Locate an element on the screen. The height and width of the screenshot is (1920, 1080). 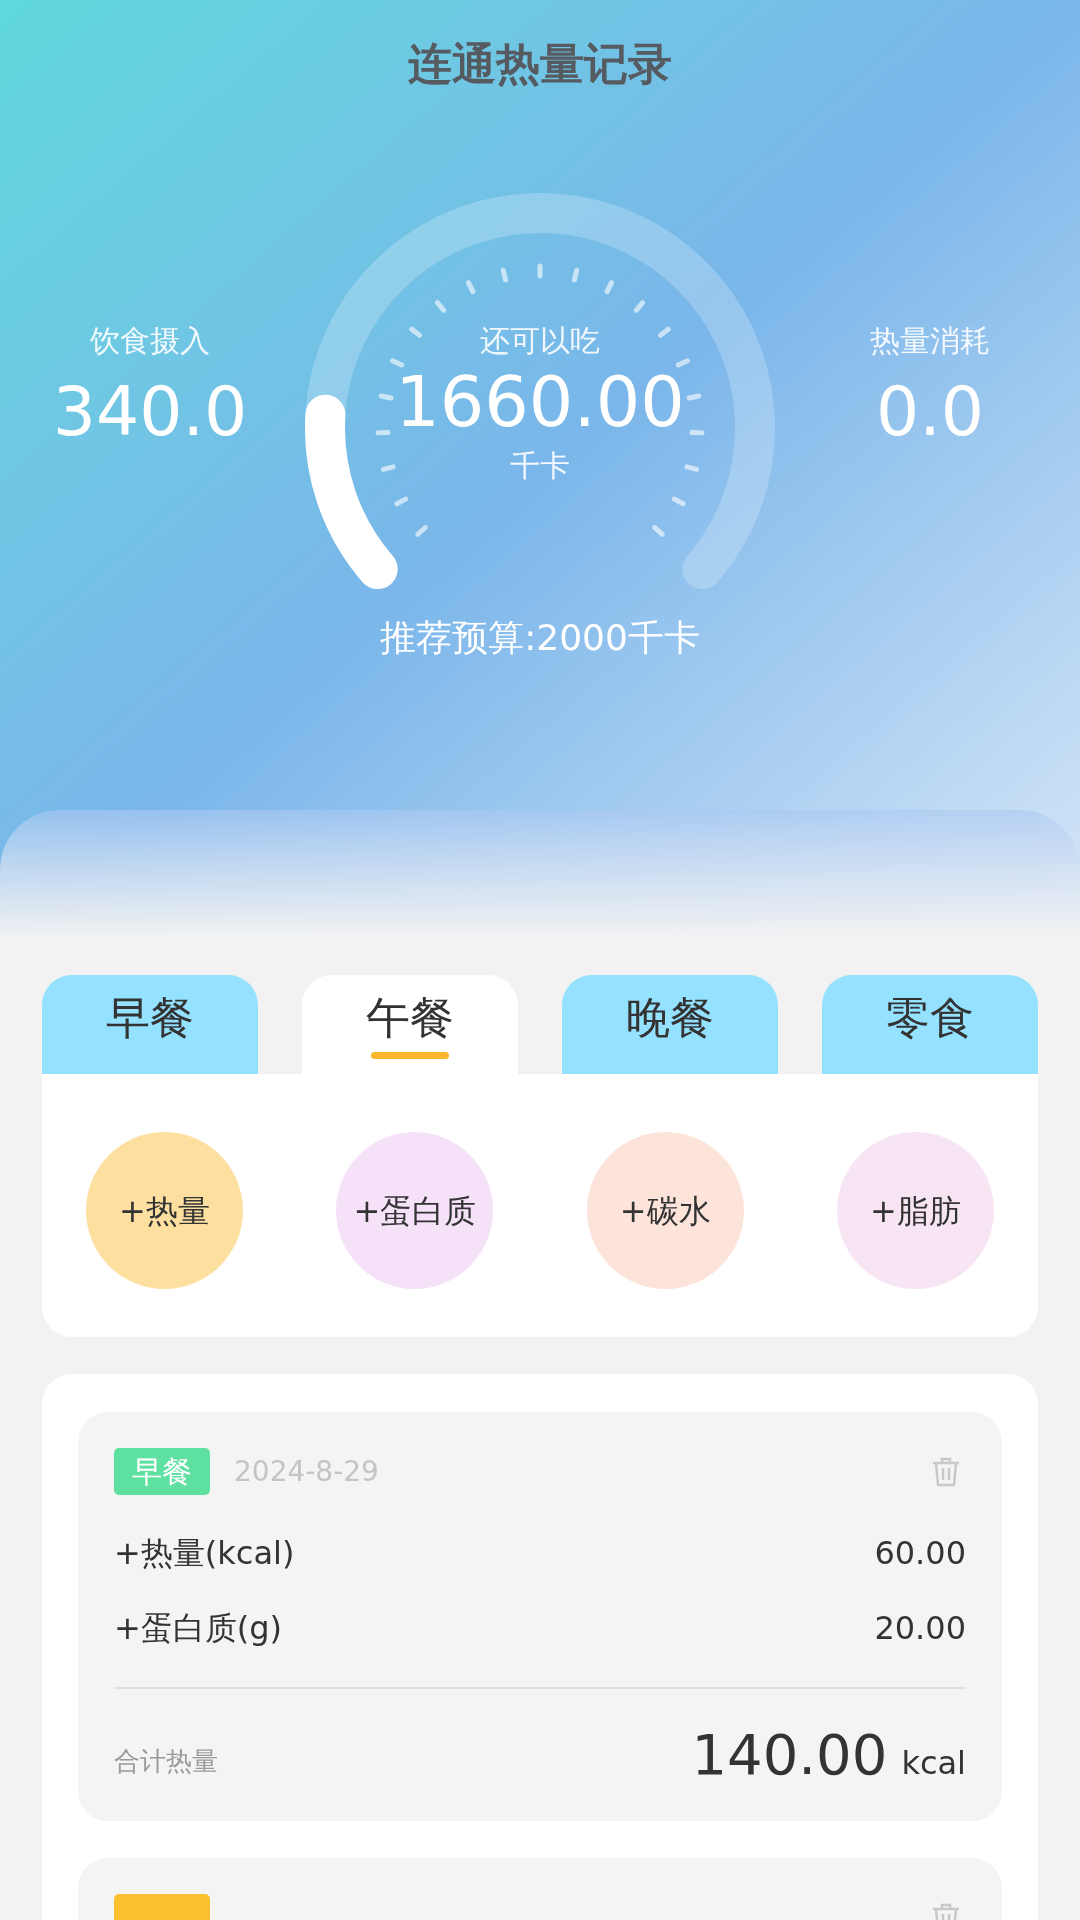
item-label: +蛋白质(g) is located at coordinates (198, 1628).